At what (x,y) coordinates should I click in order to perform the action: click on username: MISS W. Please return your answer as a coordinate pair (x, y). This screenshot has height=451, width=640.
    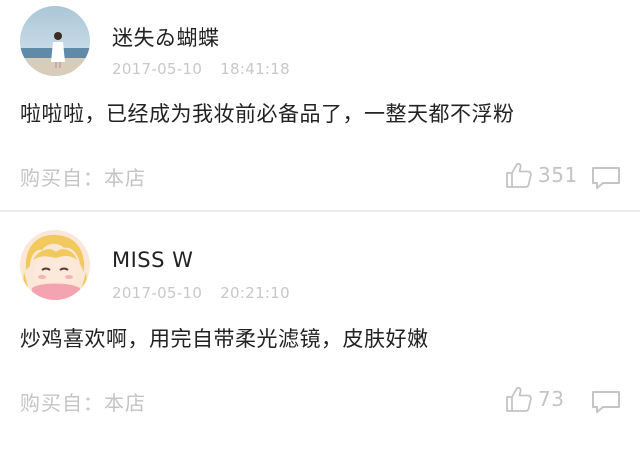
    Looking at the image, I should click on (152, 260).